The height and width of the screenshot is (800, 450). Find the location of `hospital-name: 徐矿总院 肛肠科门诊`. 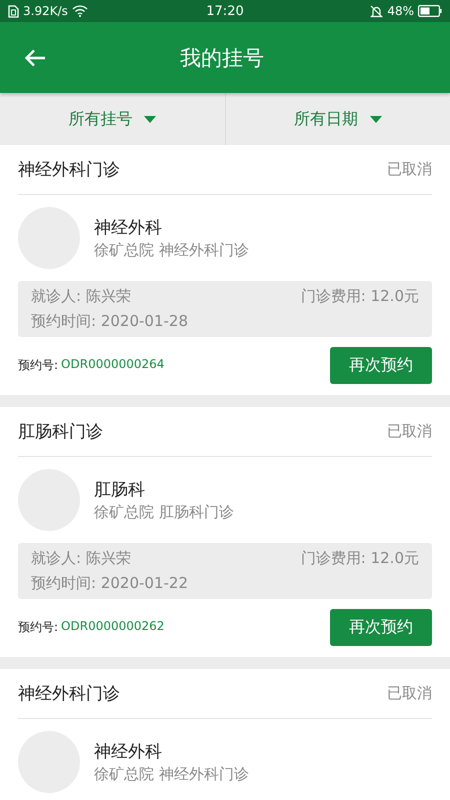

hospital-name: 徐矿总院 肛肠科门诊 is located at coordinates (164, 512).